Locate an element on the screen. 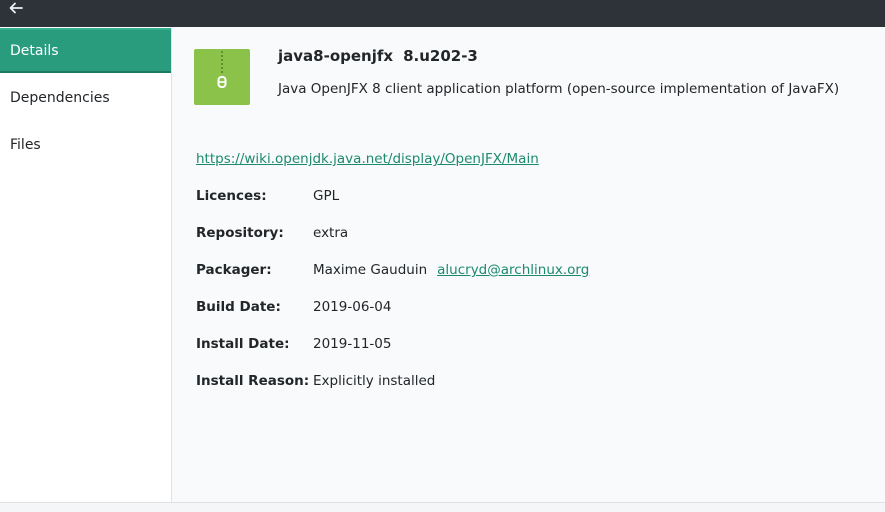 The height and width of the screenshot is (512, 885). packager-email-link: alucryd@archlinux.org is located at coordinates (513, 270).